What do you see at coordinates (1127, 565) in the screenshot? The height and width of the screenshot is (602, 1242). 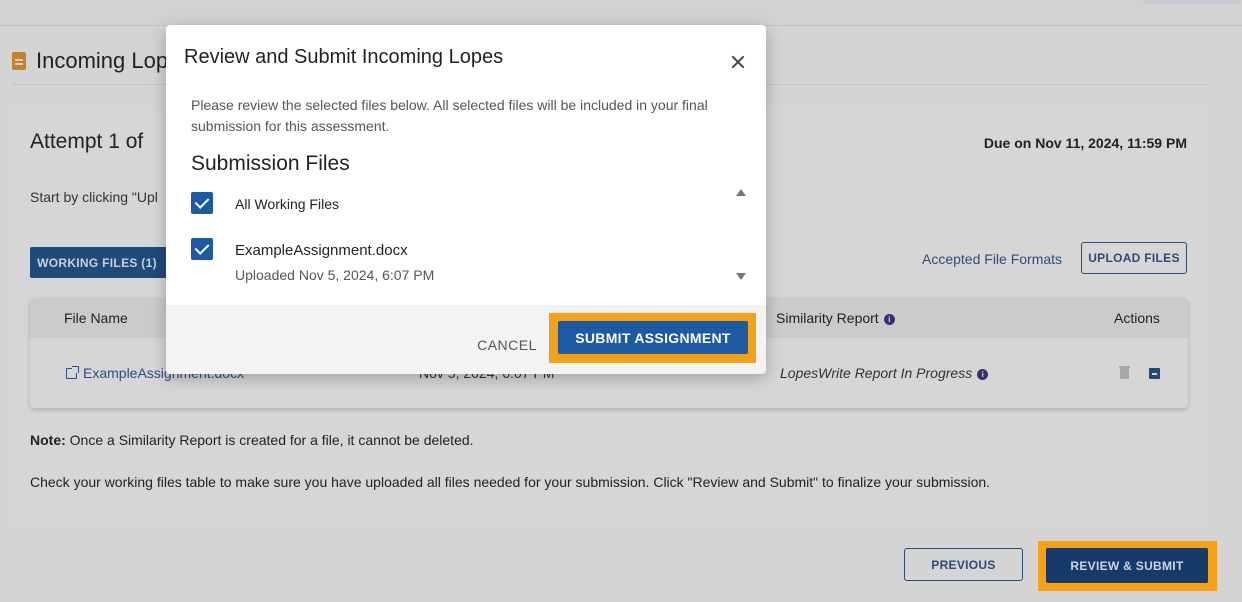 I see `review-submit-button: REVIEW & SUBMIT` at bounding box center [1127, 565].